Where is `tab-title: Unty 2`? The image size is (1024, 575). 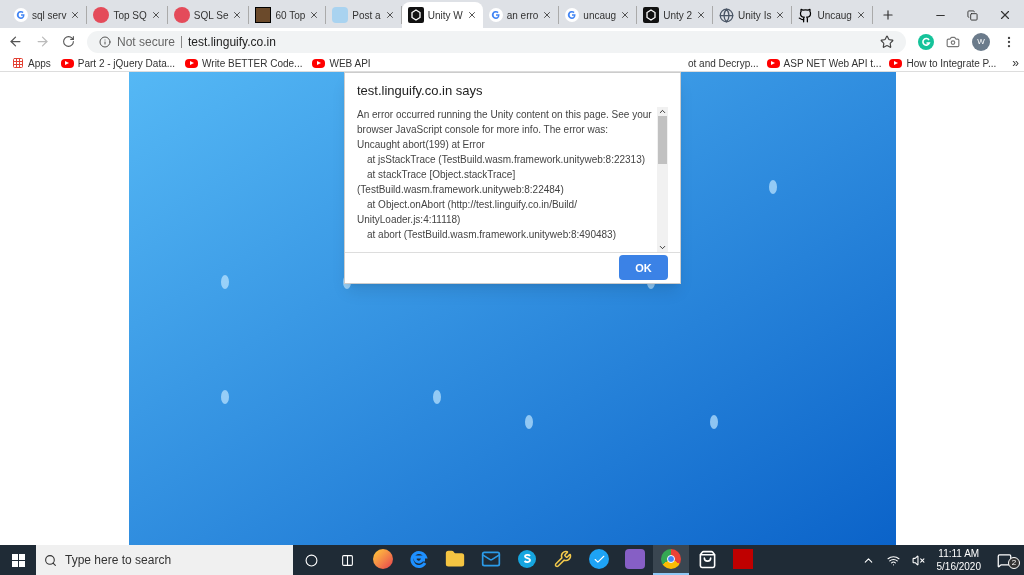 tab-title: Unty 2 is located at coordinates (678, 15).